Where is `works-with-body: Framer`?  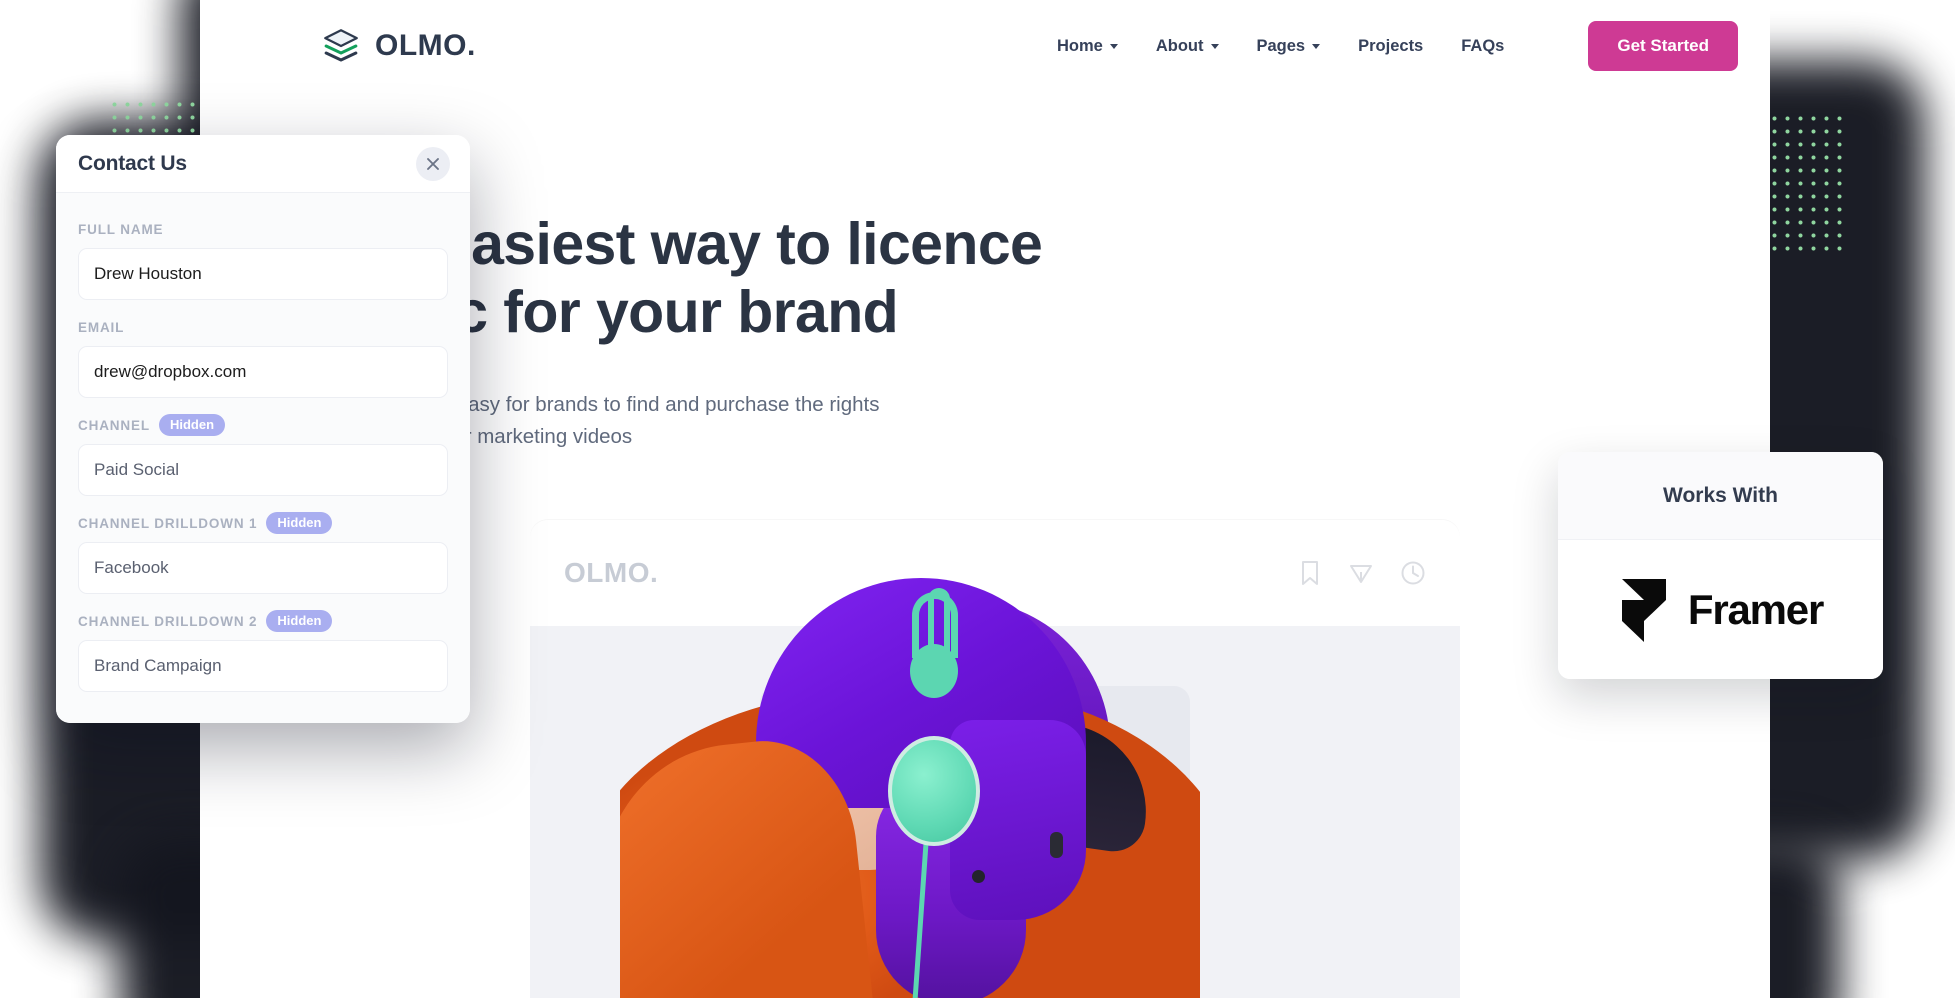 works-with-body: Framer is located at coordinates (1720, 609).